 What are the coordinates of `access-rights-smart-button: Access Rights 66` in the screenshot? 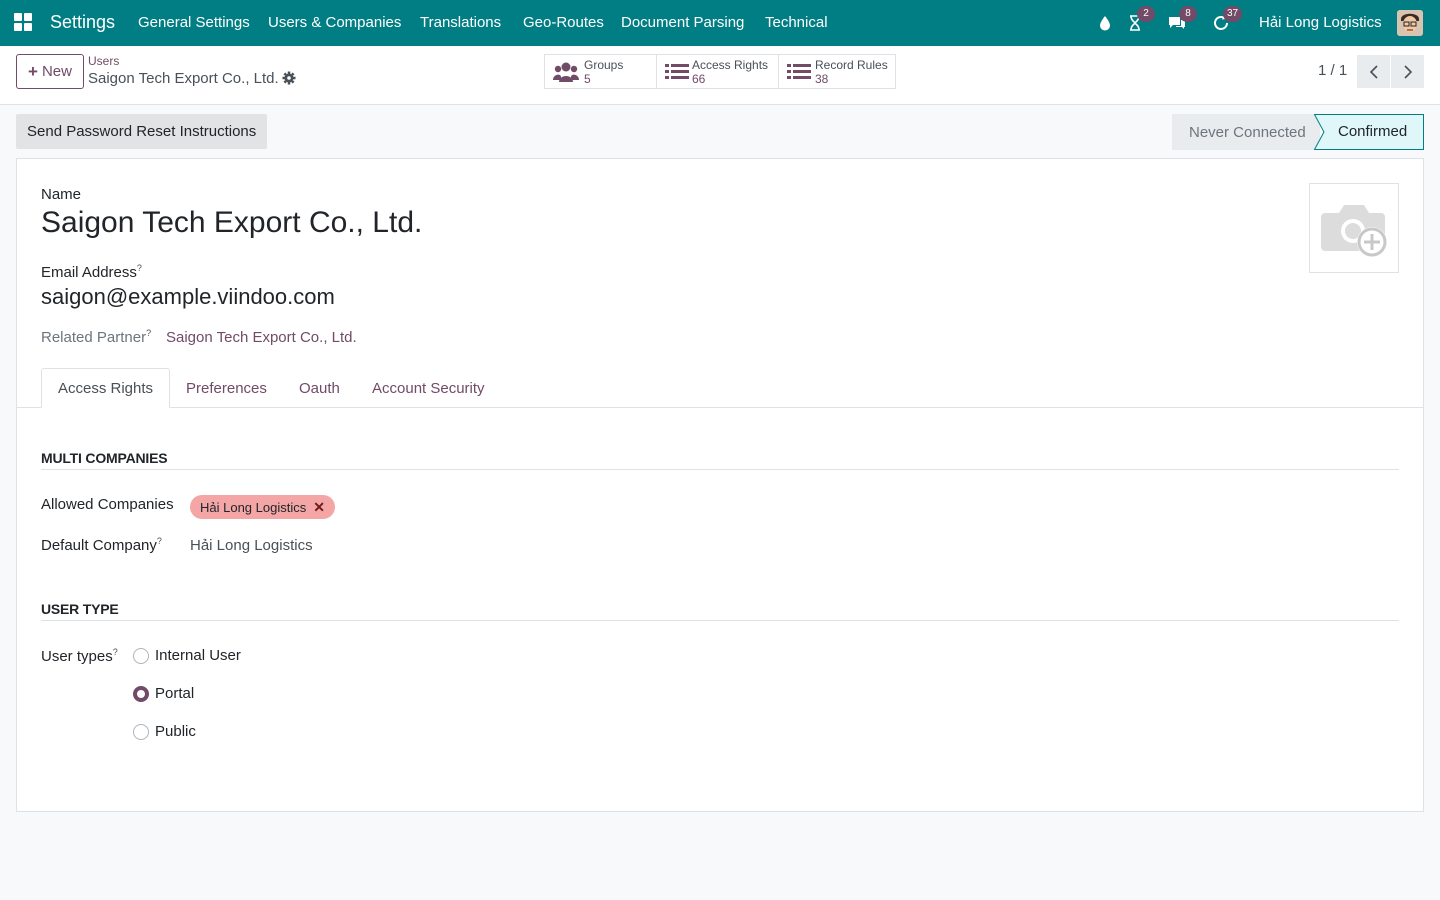 It's located at (717, 71).